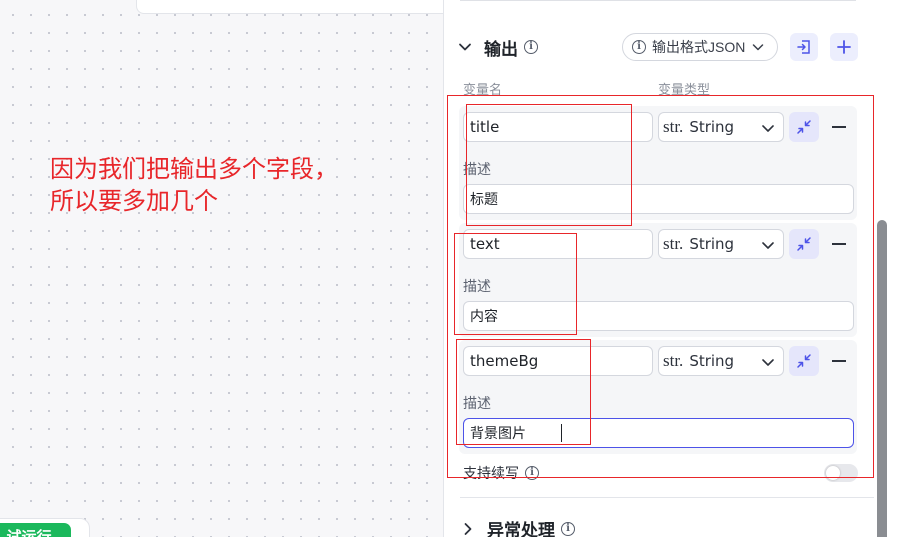  What do you see at coordinates (35, 530) in the screenshot?
I see `test-run-label: 试运行` at bounding box center [35, 530].